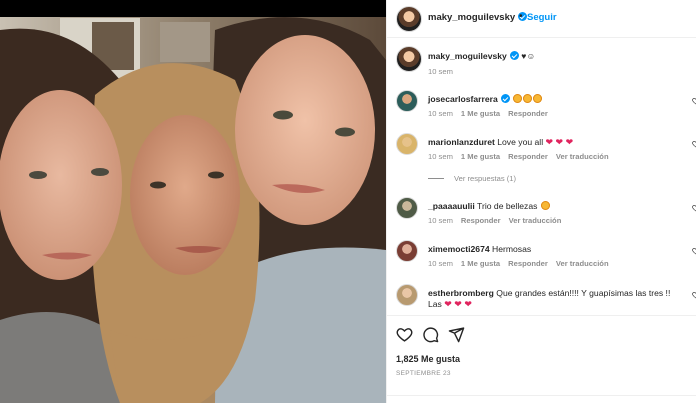 The height and width of the screenshot is (403, 696). Describe the element at coordinates (485, 178) in the screenshot. I see `view-replies-label: Ver respuestas (1)` at that location.